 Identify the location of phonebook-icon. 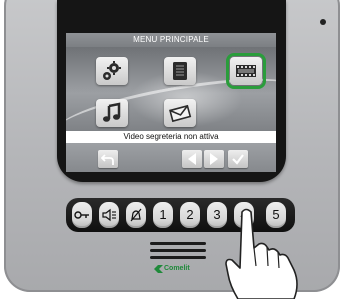
(180, 71).